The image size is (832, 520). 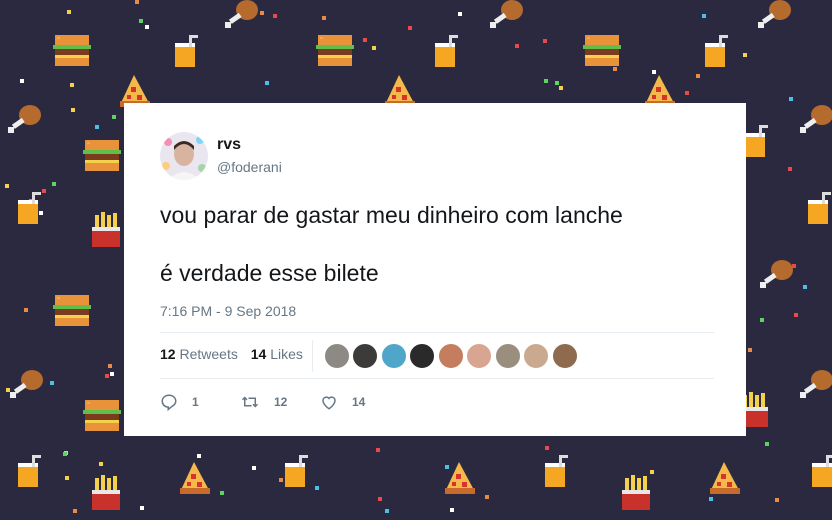 What do you see at coordinates (179, 402) in the screenshot?
I see `reply-button: 1` at bounding box center [179, 402].